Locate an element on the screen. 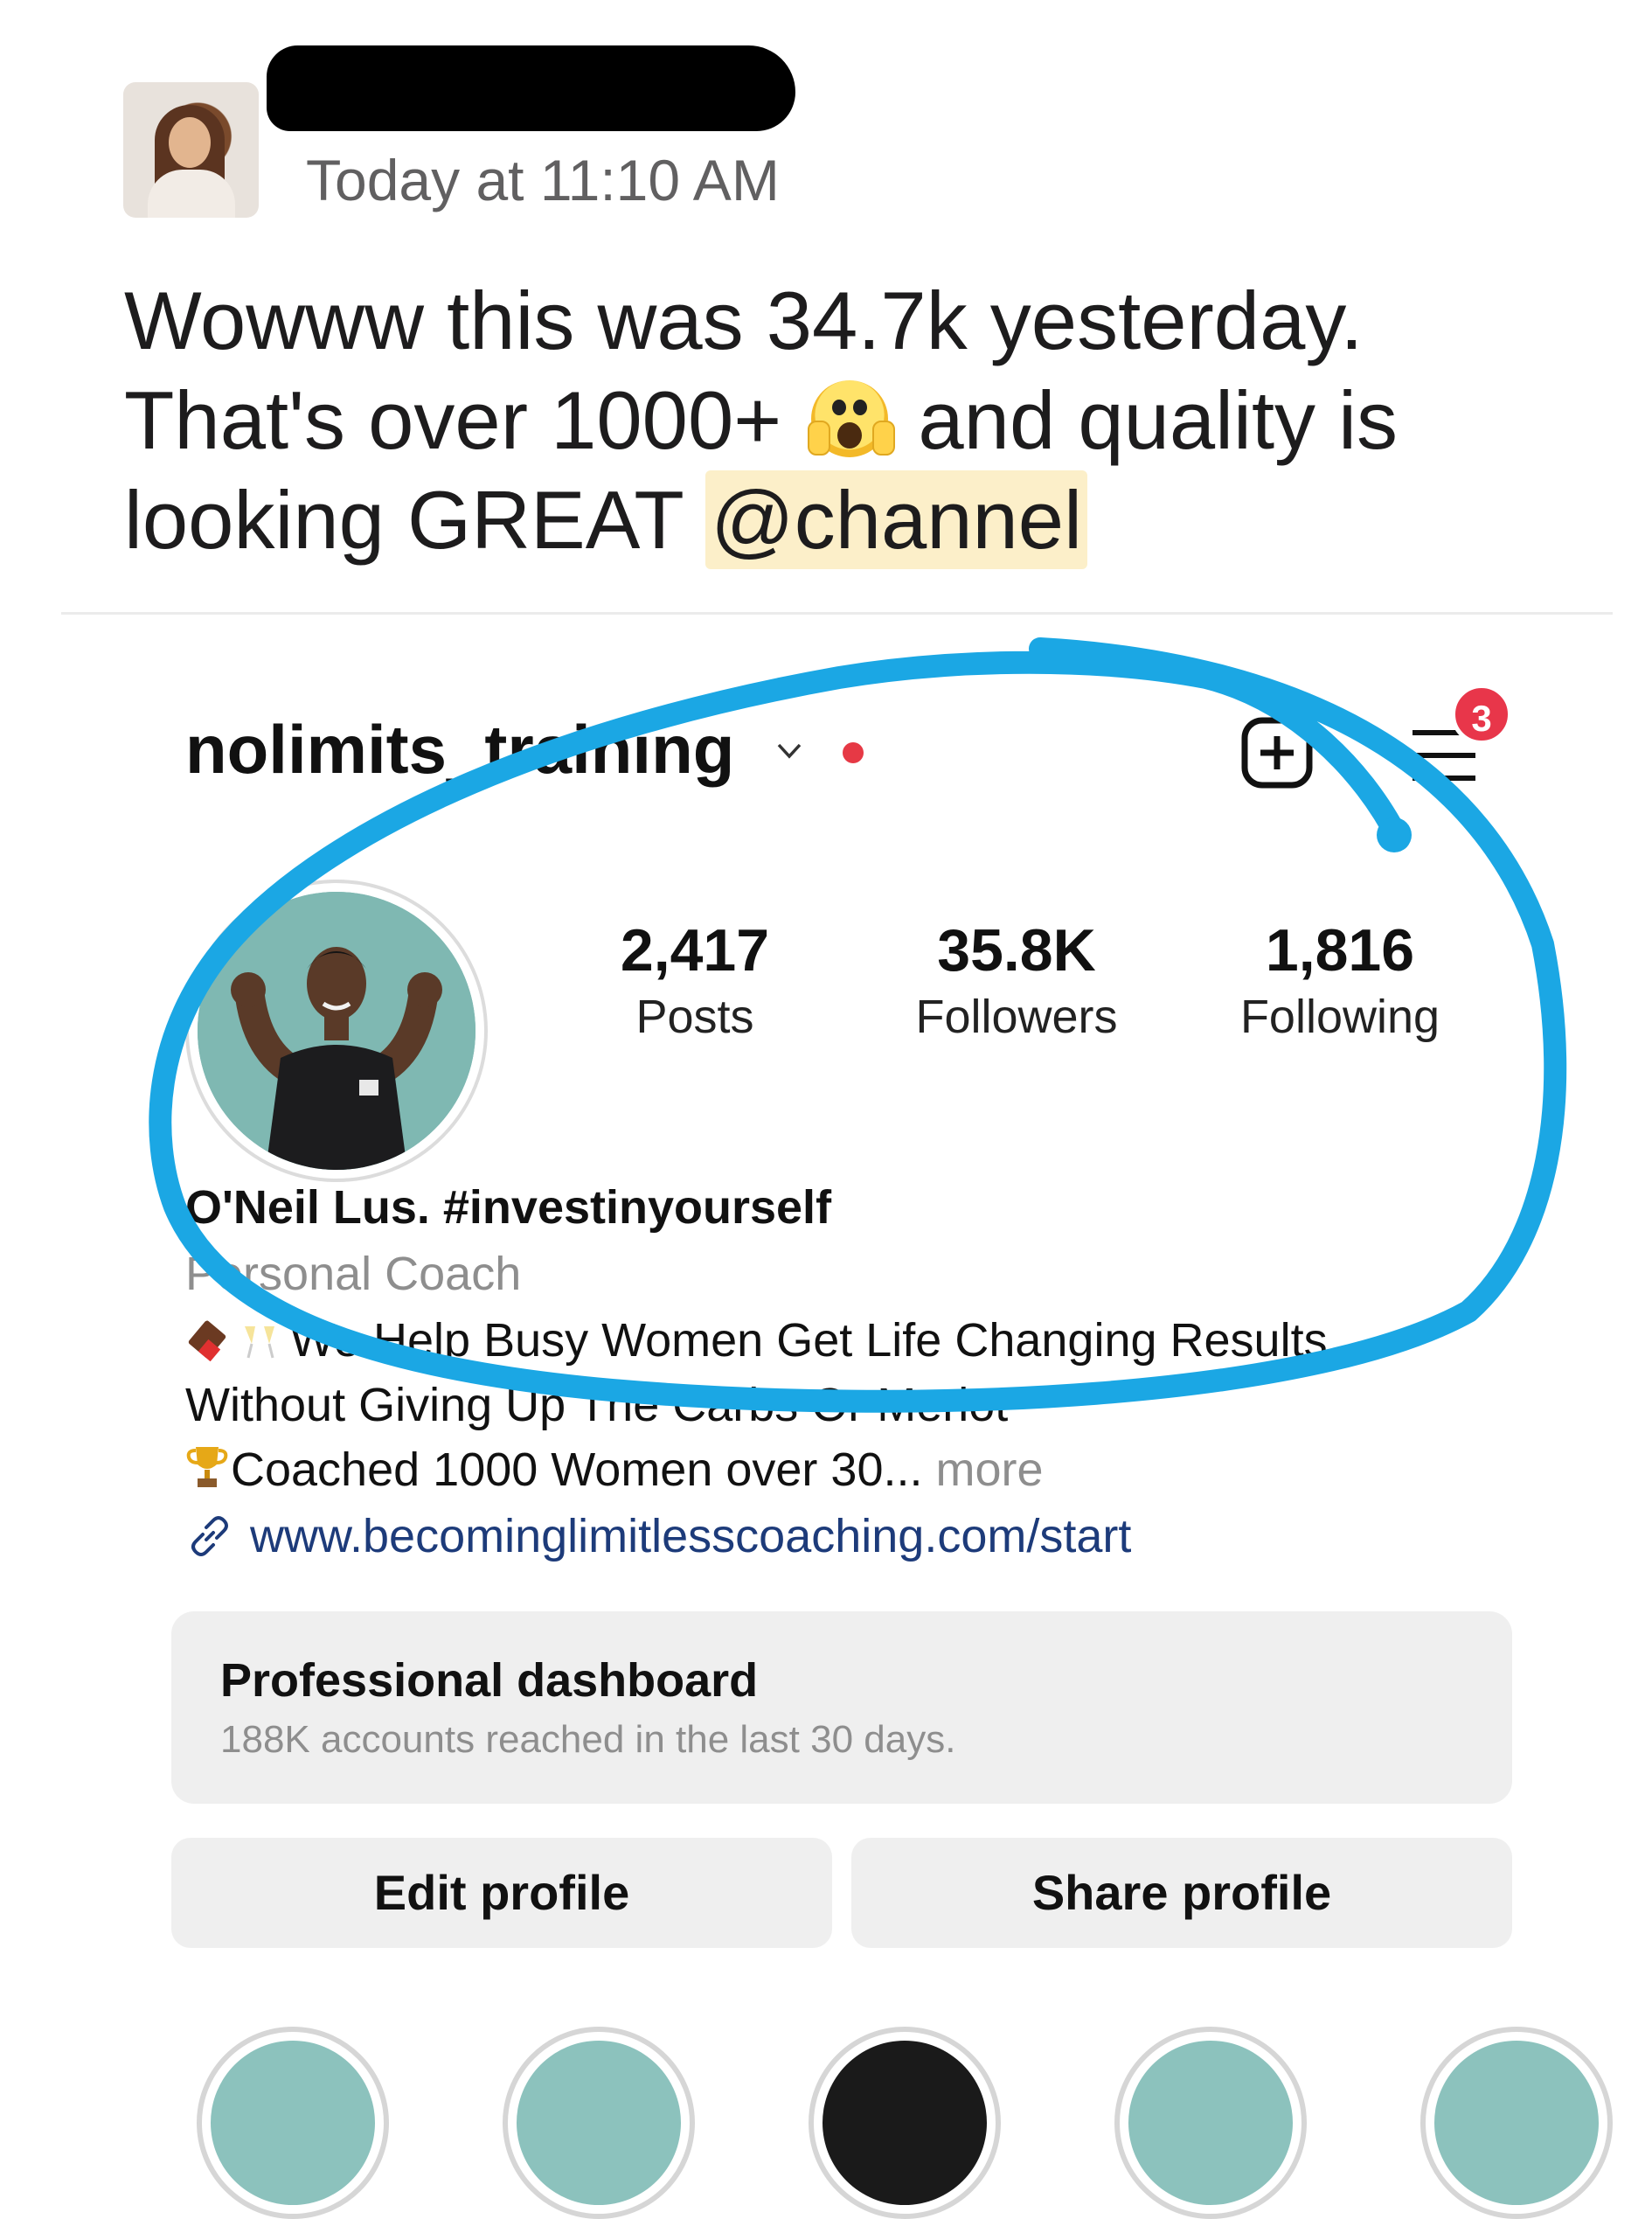  profile-category: Personal Coach is located at coordinates (354, 1274).